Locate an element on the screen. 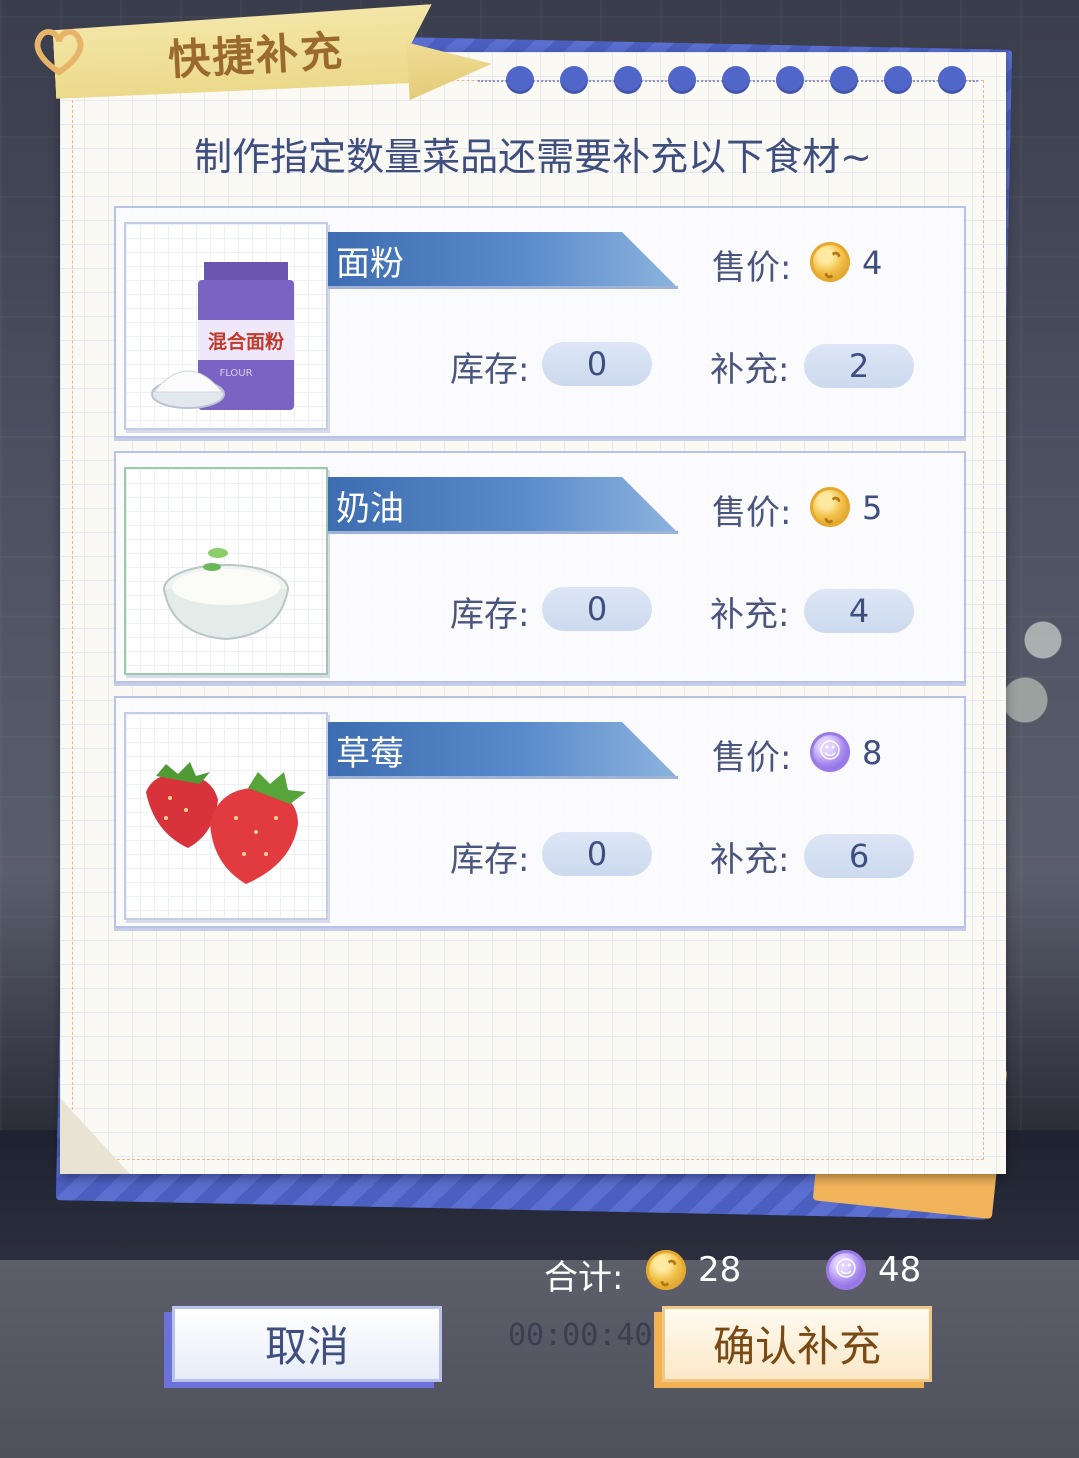 The width and height of the screenshot is (1079, 1458). confirm-supply-button: 确认补充 is located at coordinates (797, 1344).